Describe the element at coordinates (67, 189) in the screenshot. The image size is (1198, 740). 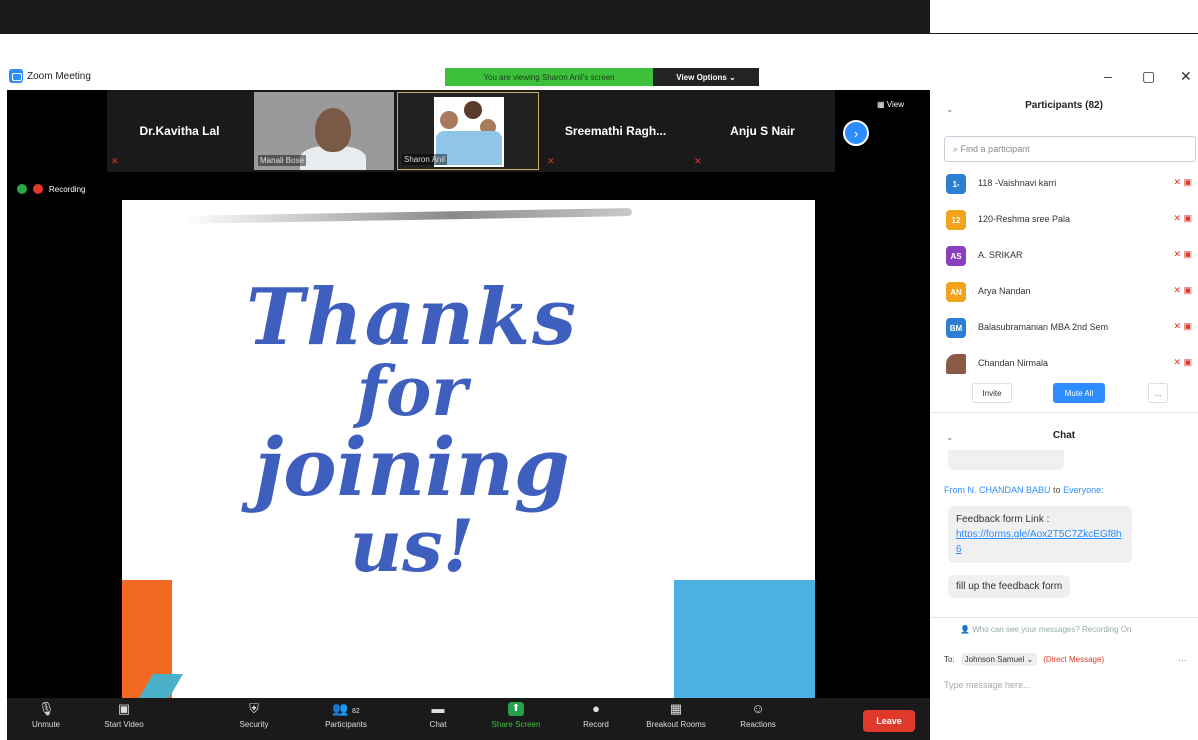
I see `recording-label: Recording` at that location.